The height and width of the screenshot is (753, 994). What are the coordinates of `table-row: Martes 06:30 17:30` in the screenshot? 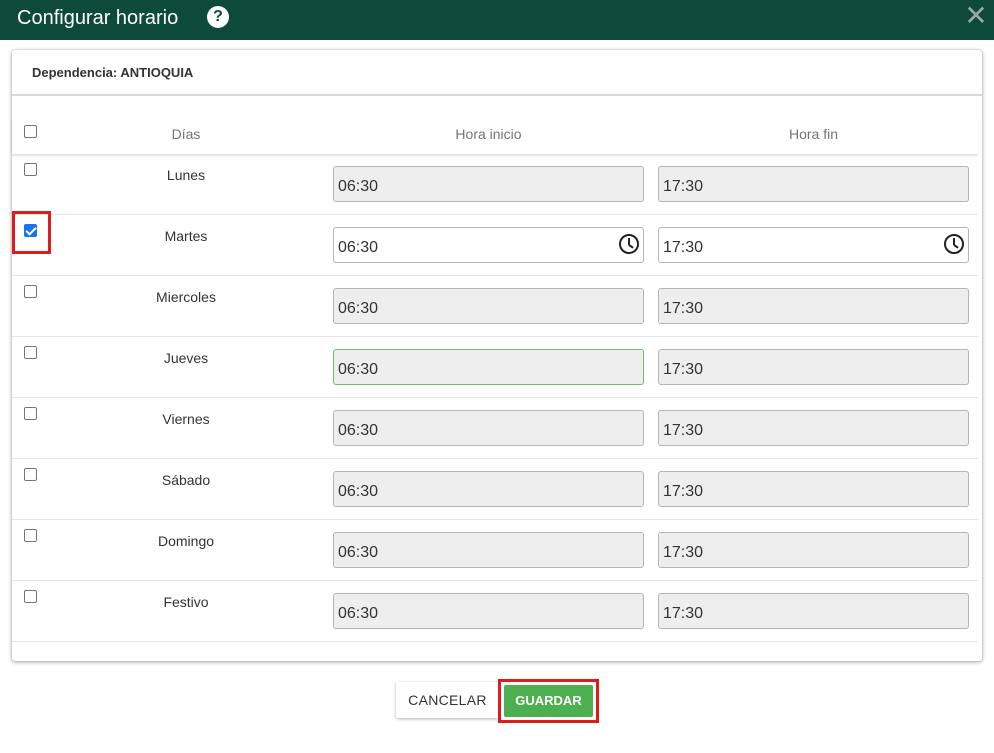 It's located at (495, 245).